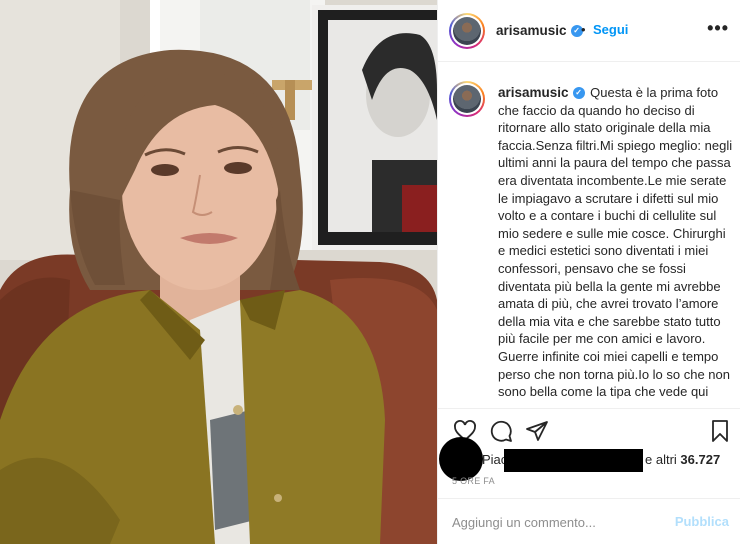 This screenshot has width=740, height=544. Describe the element at coordinates (720, 431) in the screenshot. I see `bookmark-icon` at that location.